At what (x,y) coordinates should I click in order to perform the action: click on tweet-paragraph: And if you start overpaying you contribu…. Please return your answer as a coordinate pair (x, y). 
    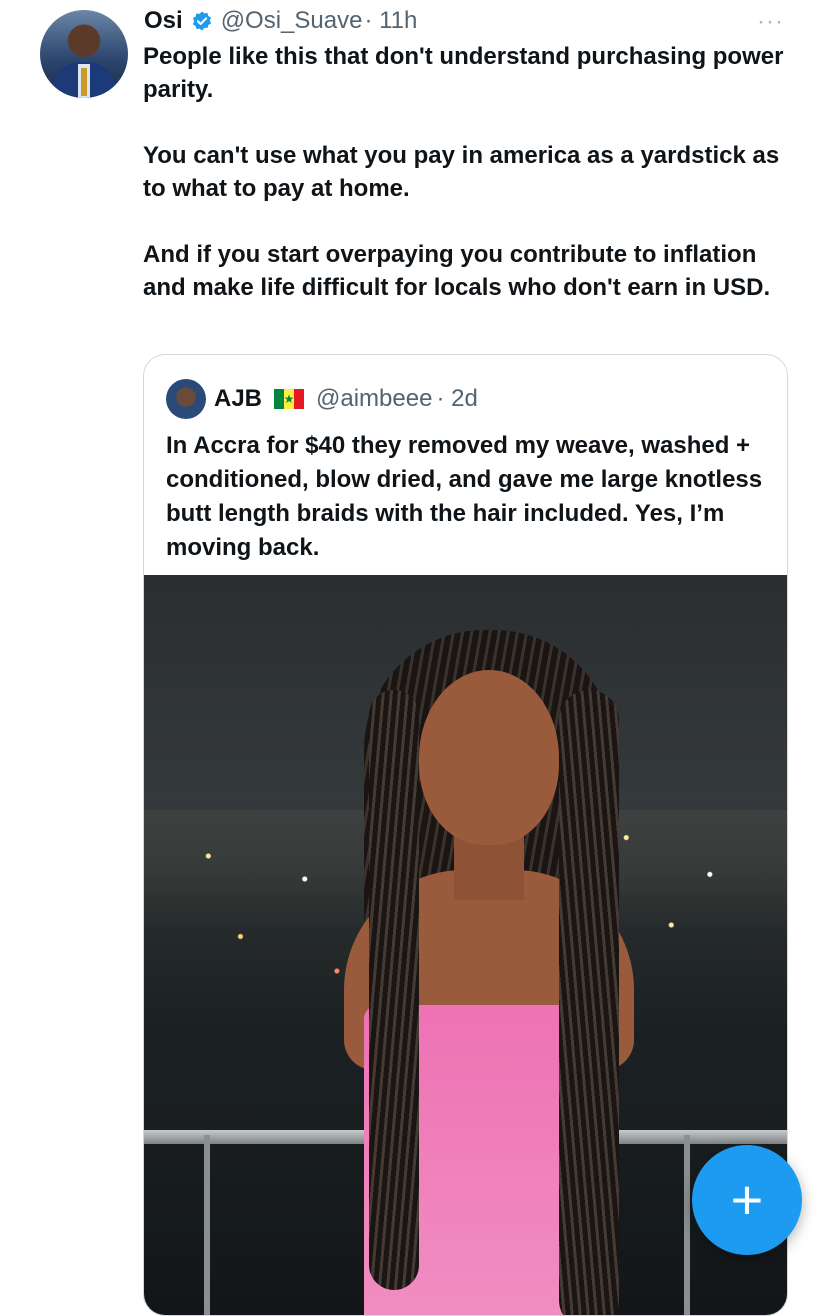
    Looking at the image, I should click on (457, 271).